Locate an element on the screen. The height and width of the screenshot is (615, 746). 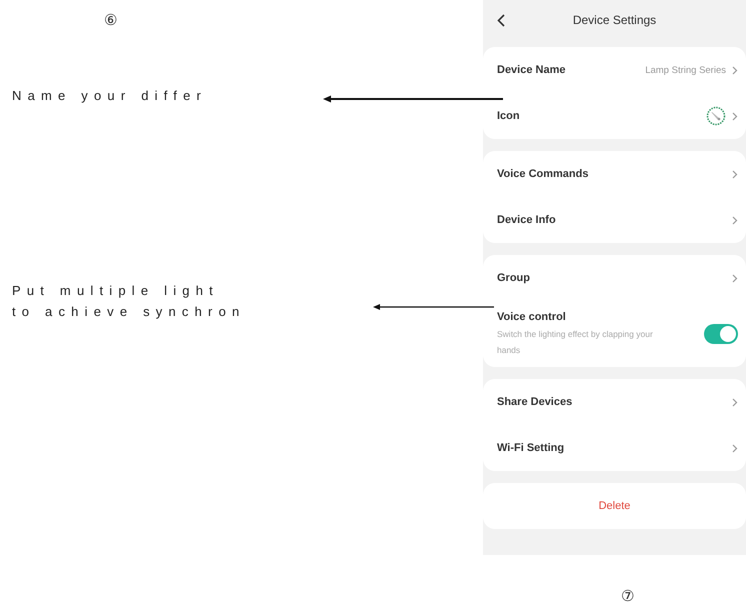
screen-title: Device Settings is located at coordinates (615, 20).